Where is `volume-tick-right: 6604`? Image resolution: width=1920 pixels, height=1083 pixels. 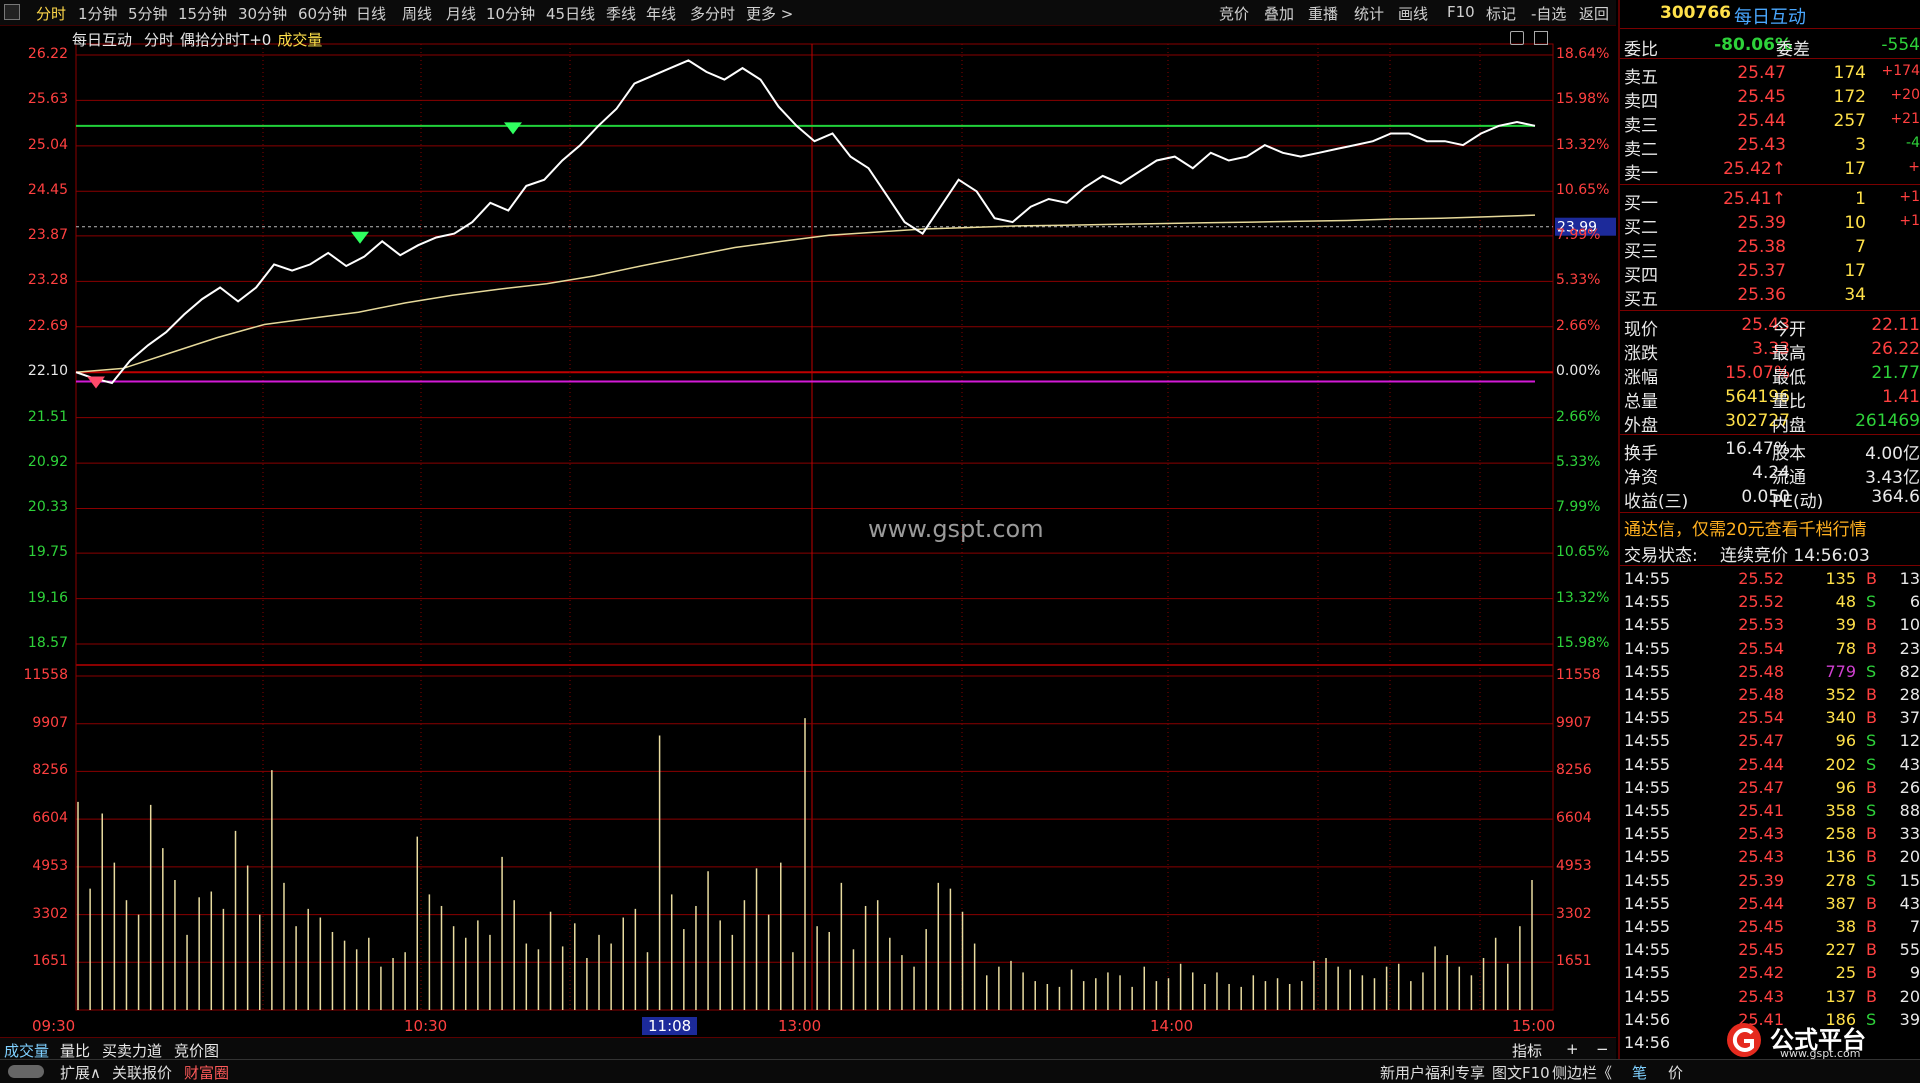
volume-tick-right: 6604 is located at coordinates (1574, 818).